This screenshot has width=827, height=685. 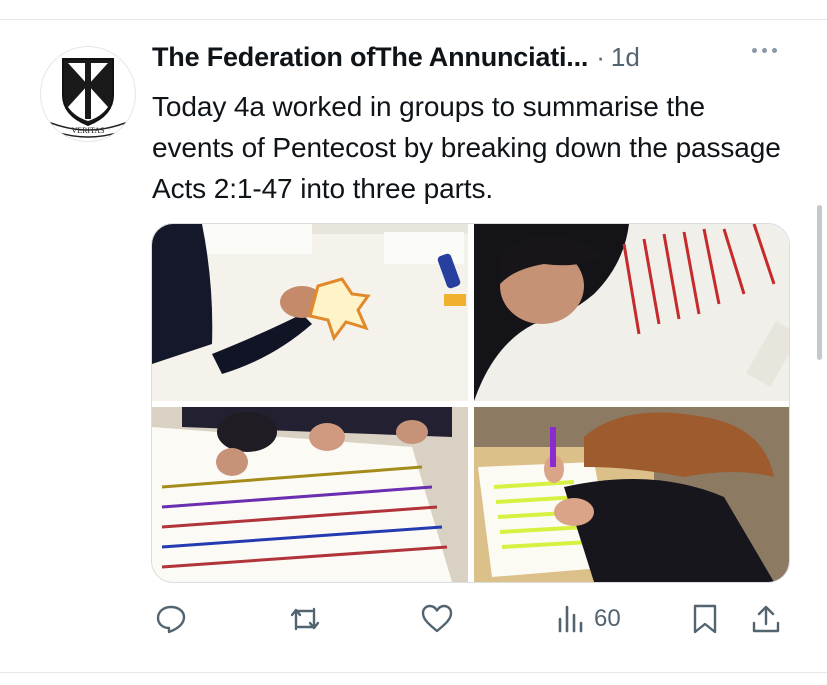 What do you see at coordinates (819, 282) in the screenshot?
I see `scrollbar-thumb` at bounding box center [819, 282].